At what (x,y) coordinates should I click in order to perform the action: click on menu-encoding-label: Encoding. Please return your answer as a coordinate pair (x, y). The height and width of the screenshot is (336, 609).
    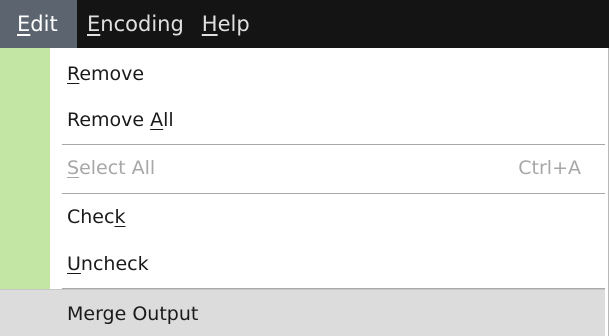
    Looking at the image, I should click on (135, 24).